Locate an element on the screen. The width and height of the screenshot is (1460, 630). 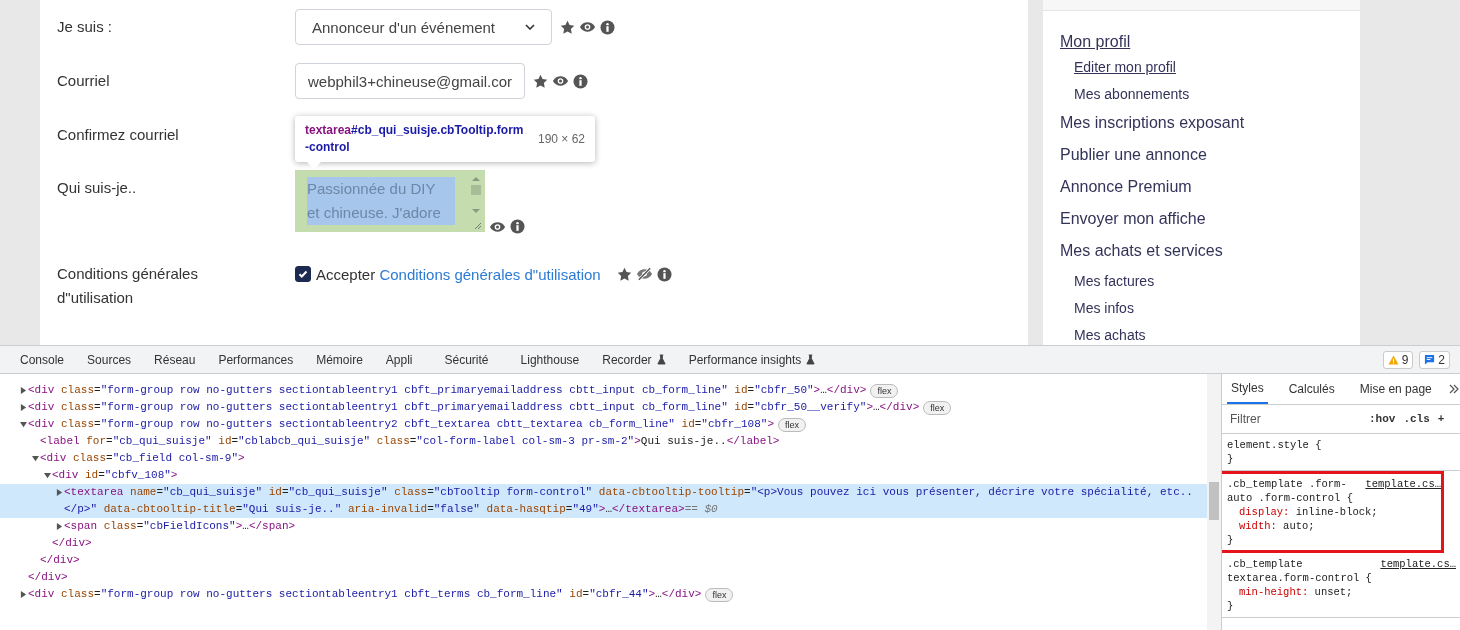
sidebar-link: Mon profil is located at coordinates (1095, 42).